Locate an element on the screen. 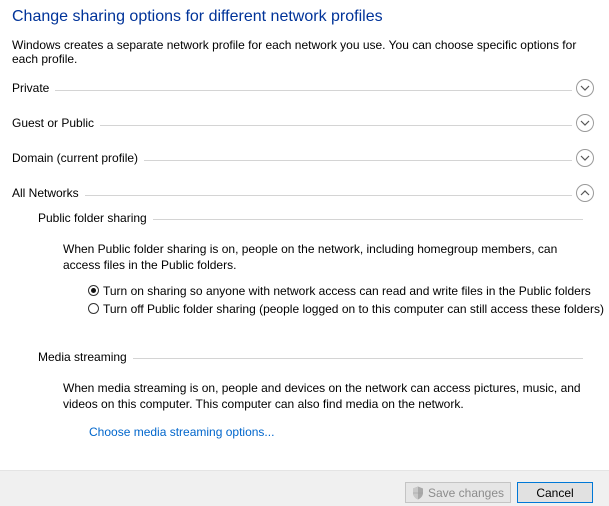  subsection-label: Media streaming is located at coordinates (85, 357).